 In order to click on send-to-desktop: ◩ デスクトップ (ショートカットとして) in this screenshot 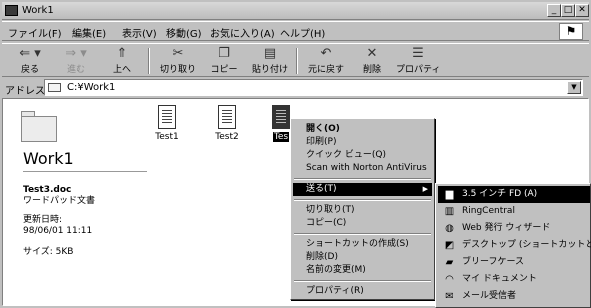, I will do `click(514, 245)`.